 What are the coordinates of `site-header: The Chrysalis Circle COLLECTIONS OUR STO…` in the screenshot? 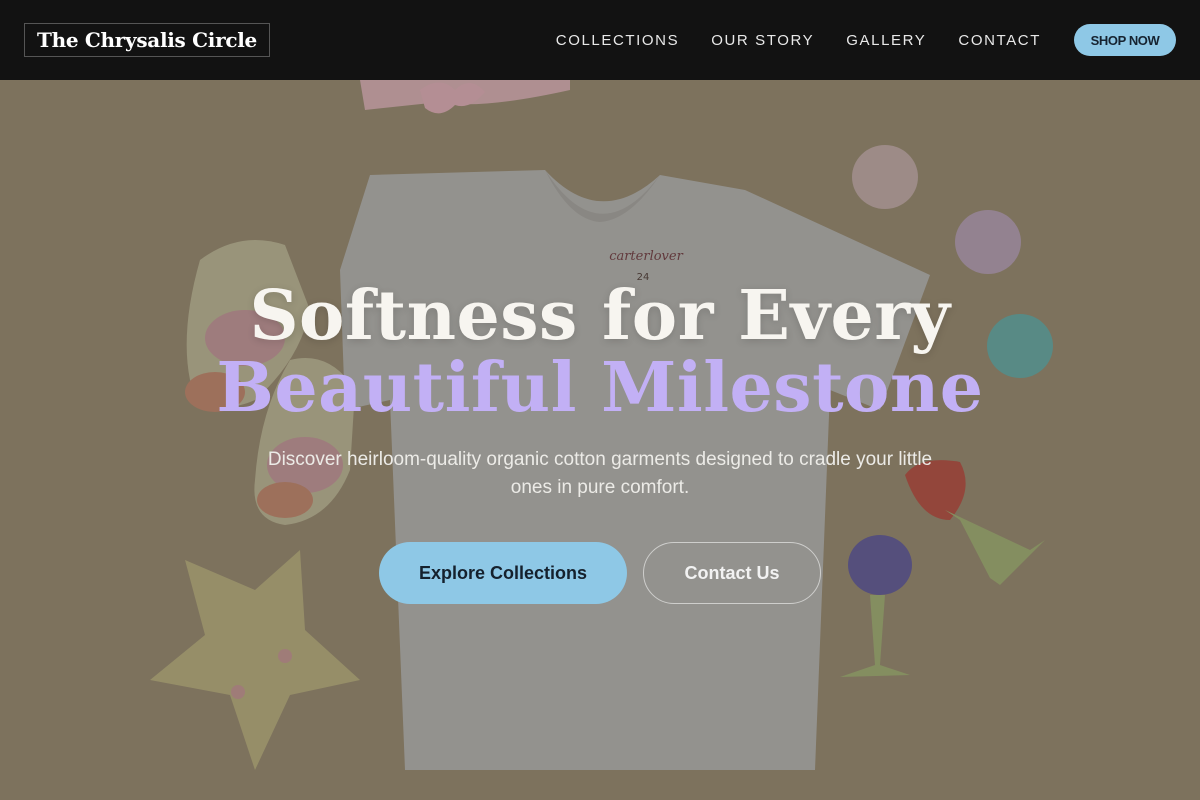 It's located at (600, 40).